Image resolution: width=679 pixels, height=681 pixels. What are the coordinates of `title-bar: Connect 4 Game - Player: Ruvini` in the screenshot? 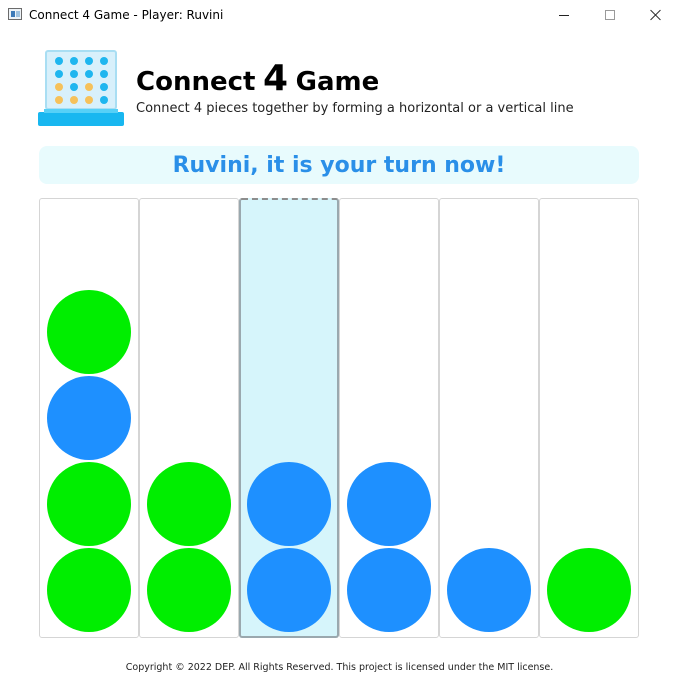 It's located at (339, 15).